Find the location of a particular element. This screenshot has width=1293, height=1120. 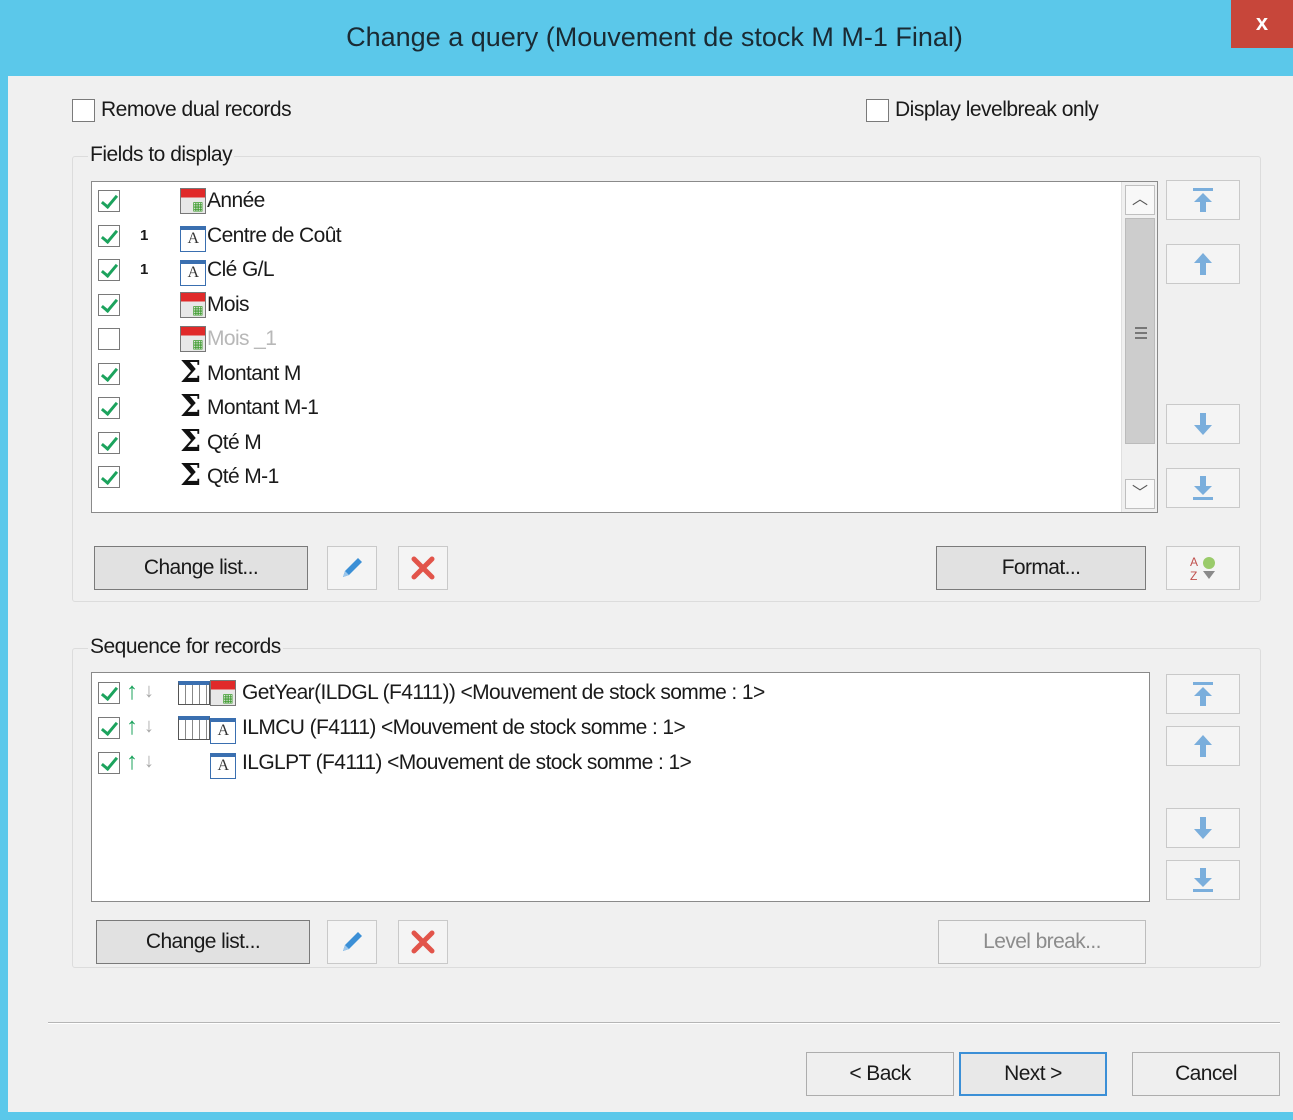

field-label: Clé G/L is located at coordinates (241, 269).